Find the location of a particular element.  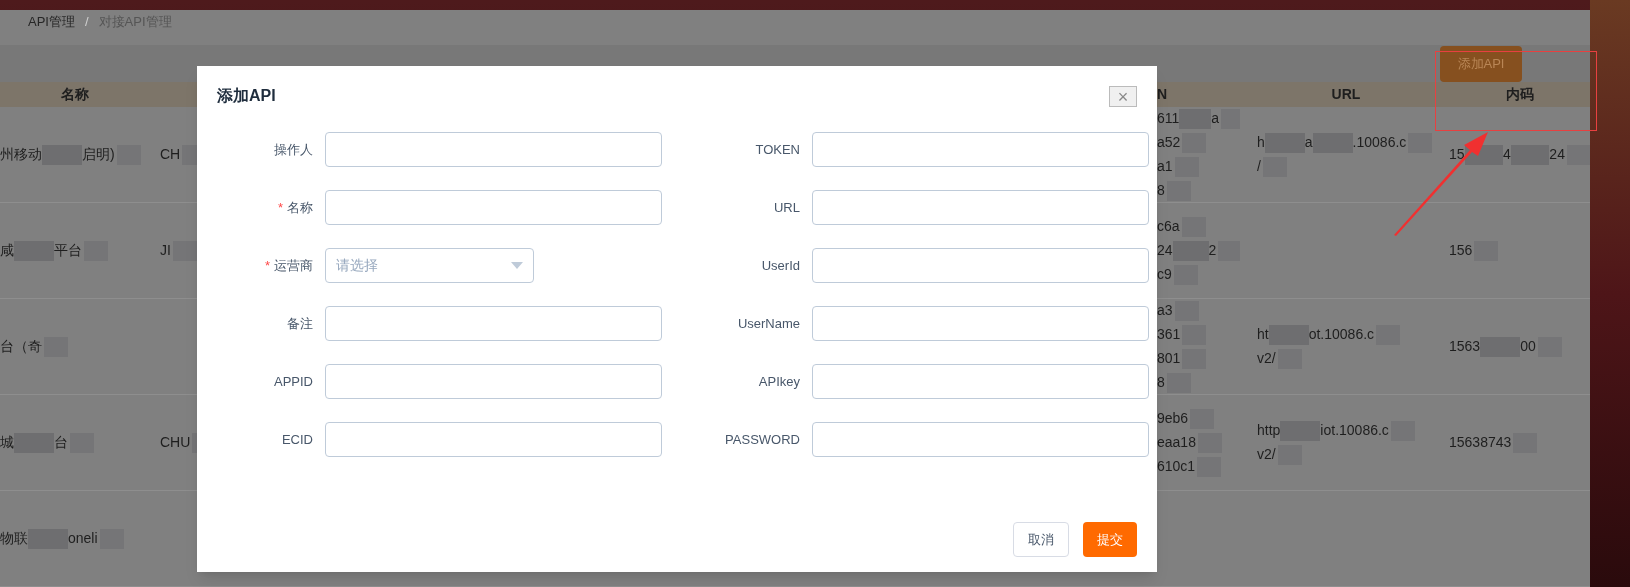

table-cell-text: 物联 is located at coordinates (14, 538).